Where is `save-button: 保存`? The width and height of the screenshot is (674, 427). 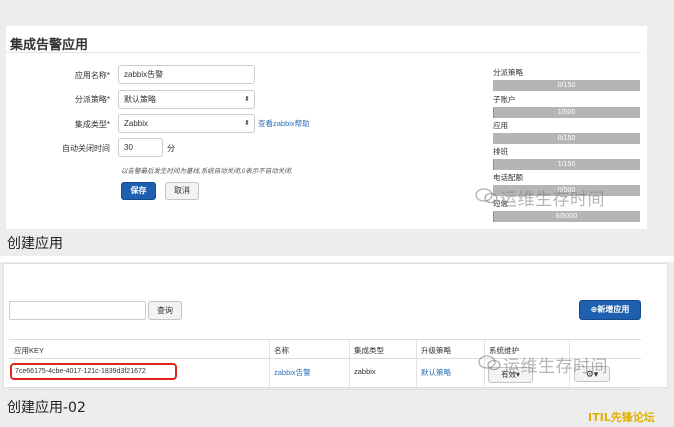 save-button: 保存 is located at coordinates (138, 191).